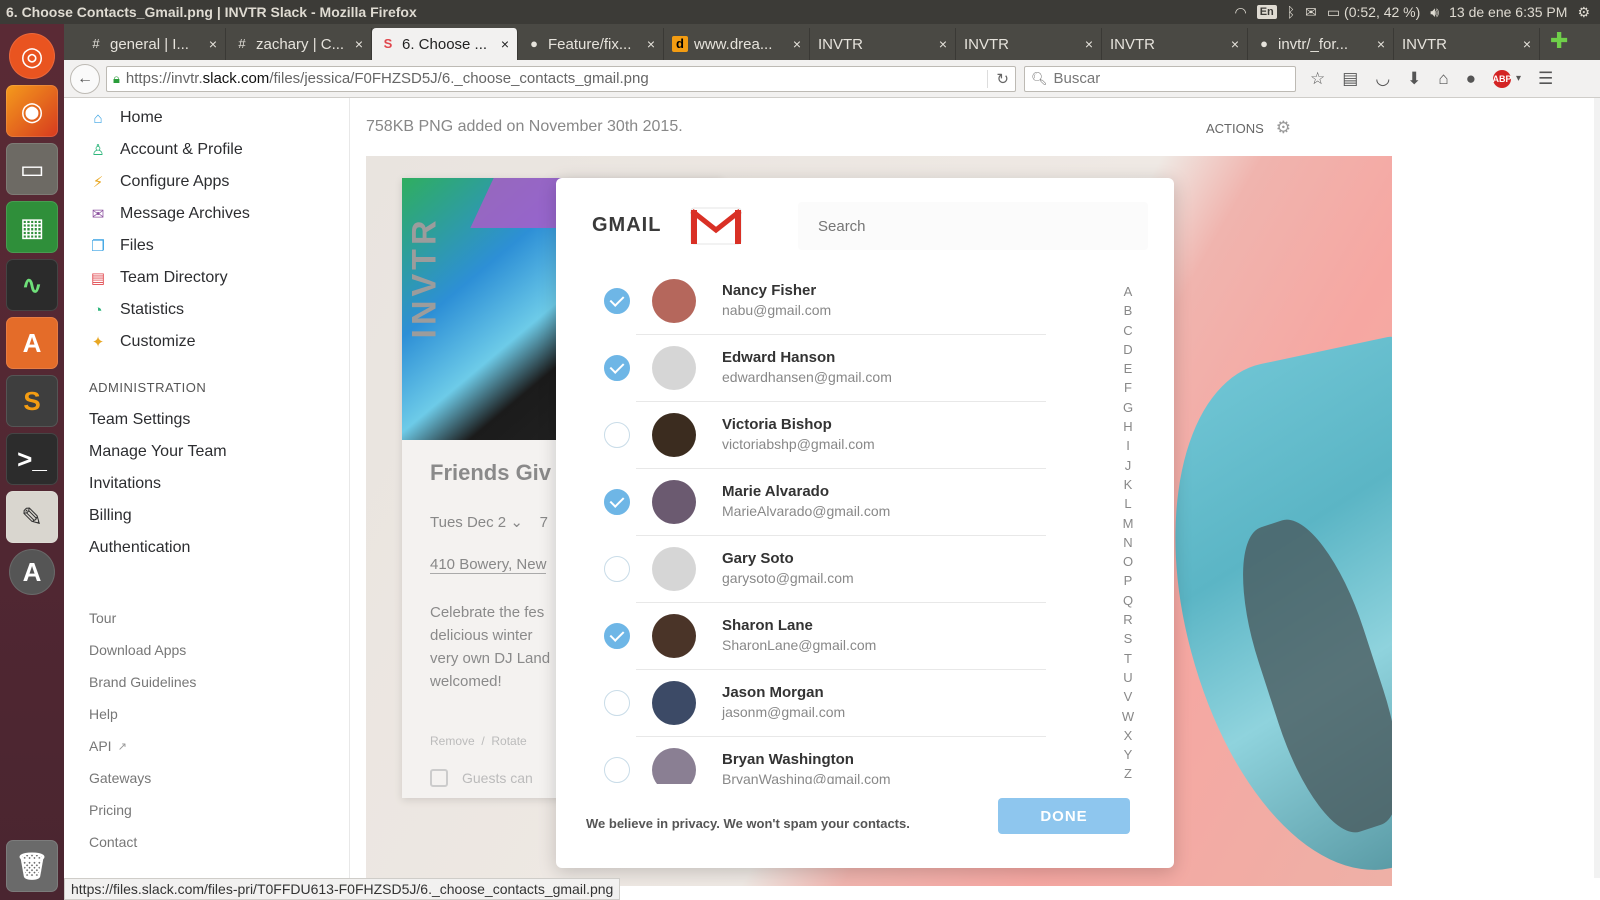 This screenshot has height=900, width=1600. I want to click on reload-icon: ↻, so click(998, 78).